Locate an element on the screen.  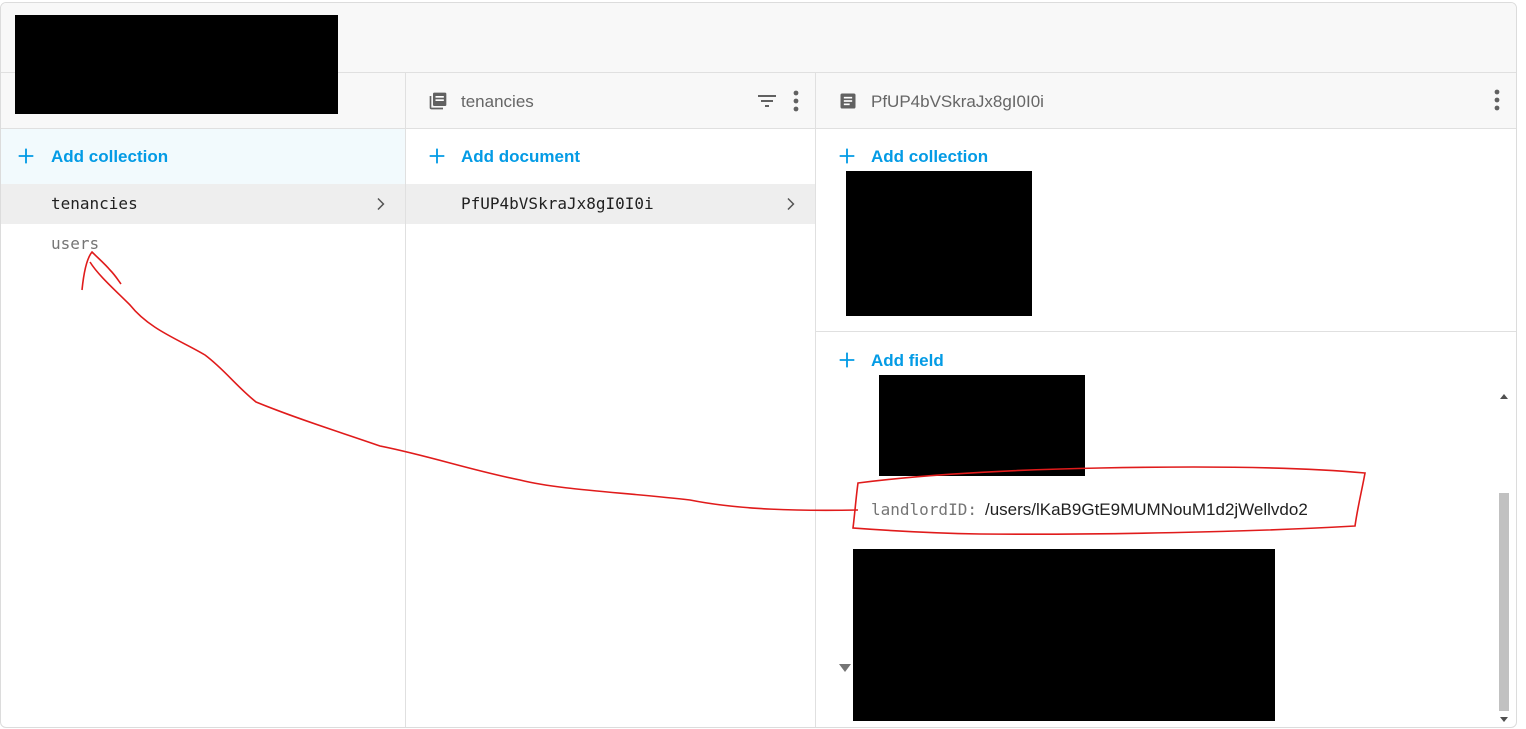
collection-item-tenancies: tenancies is located at coordinates (203, 204).